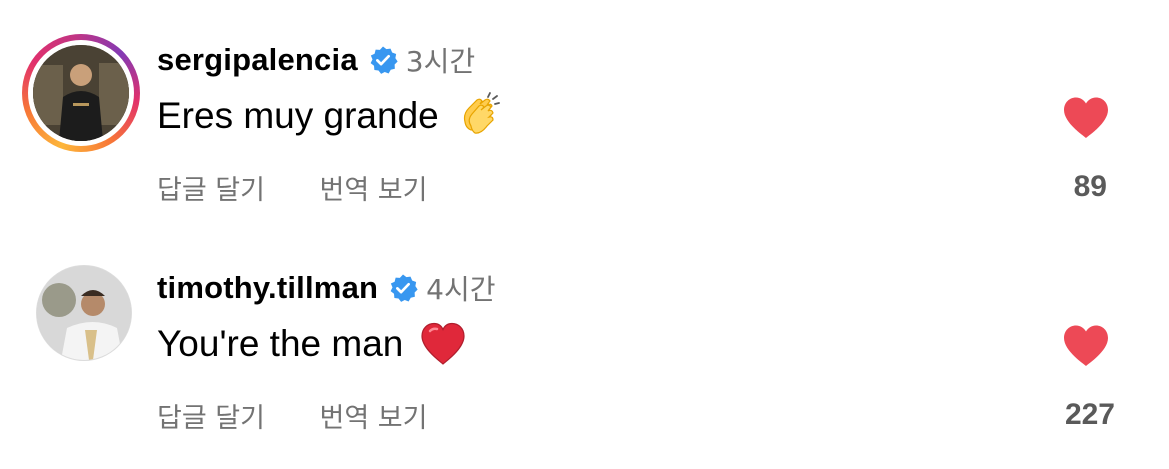  I want to click on story-ring, so click(81, 93).